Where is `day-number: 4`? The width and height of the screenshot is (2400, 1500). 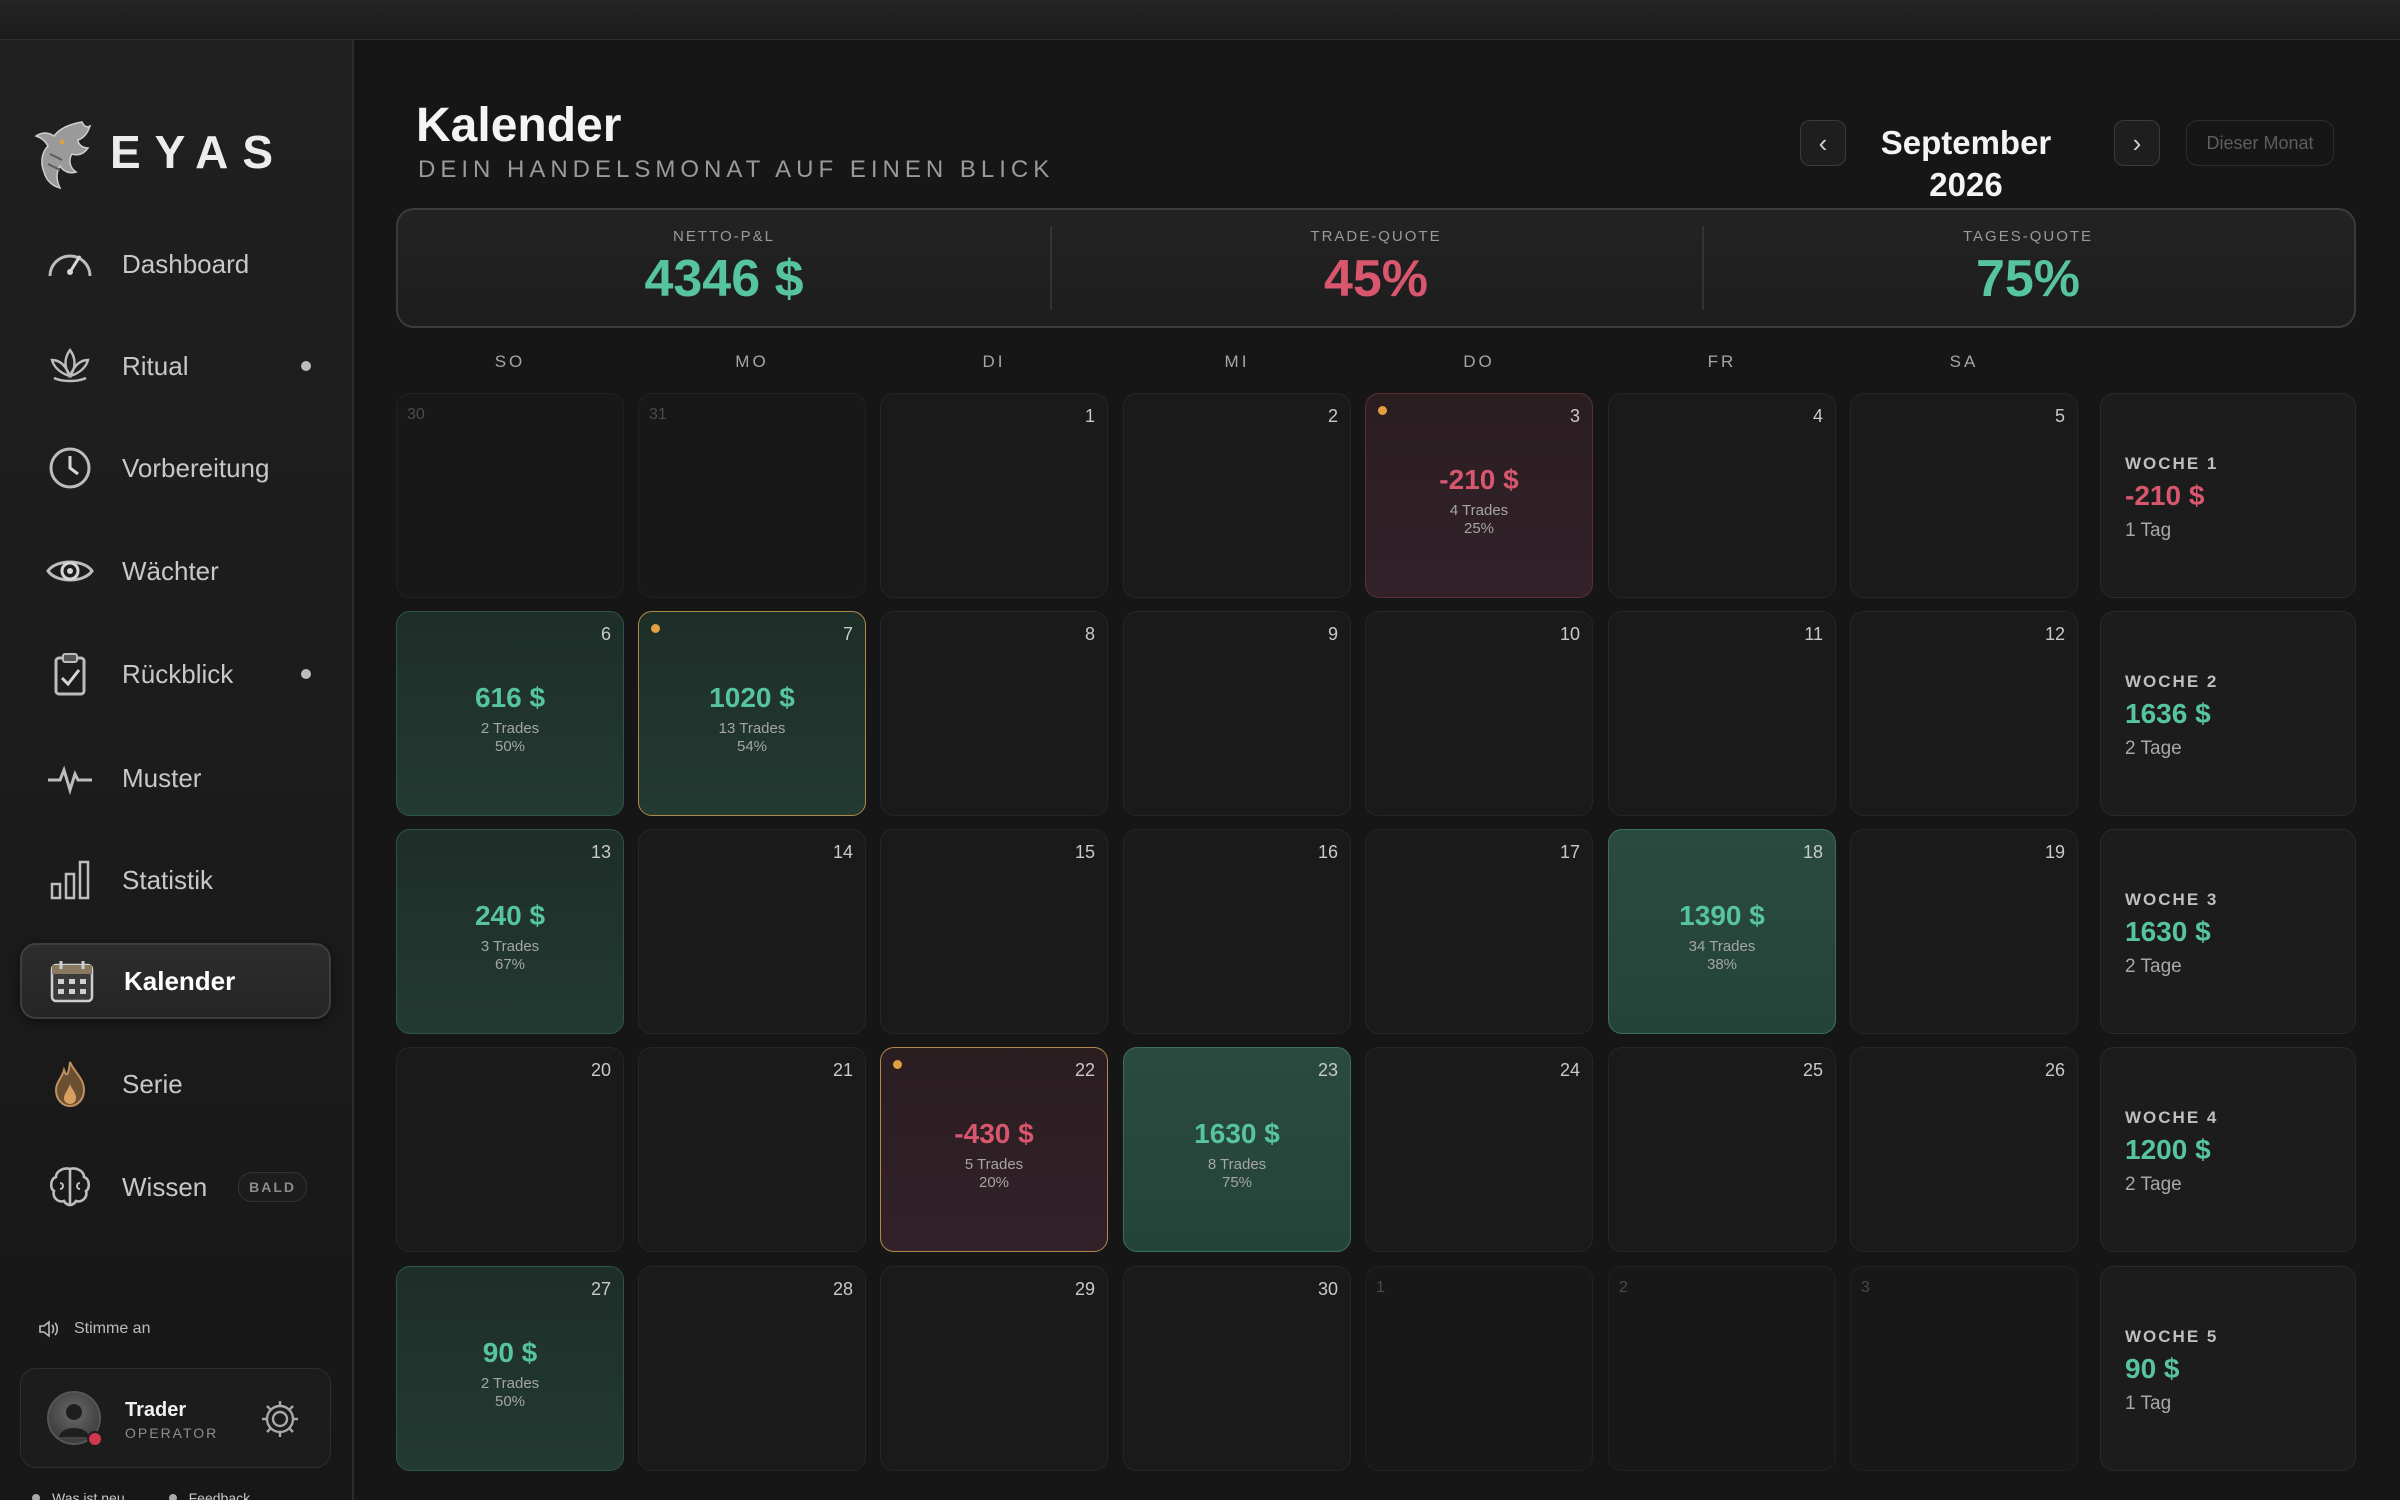
day-number: 4 is located at coordinates (1817, 416).